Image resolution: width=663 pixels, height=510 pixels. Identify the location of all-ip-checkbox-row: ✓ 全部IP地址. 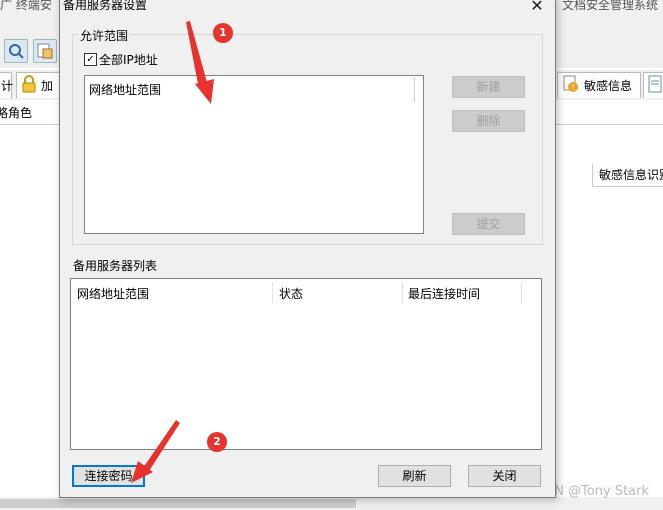
(121, 59).